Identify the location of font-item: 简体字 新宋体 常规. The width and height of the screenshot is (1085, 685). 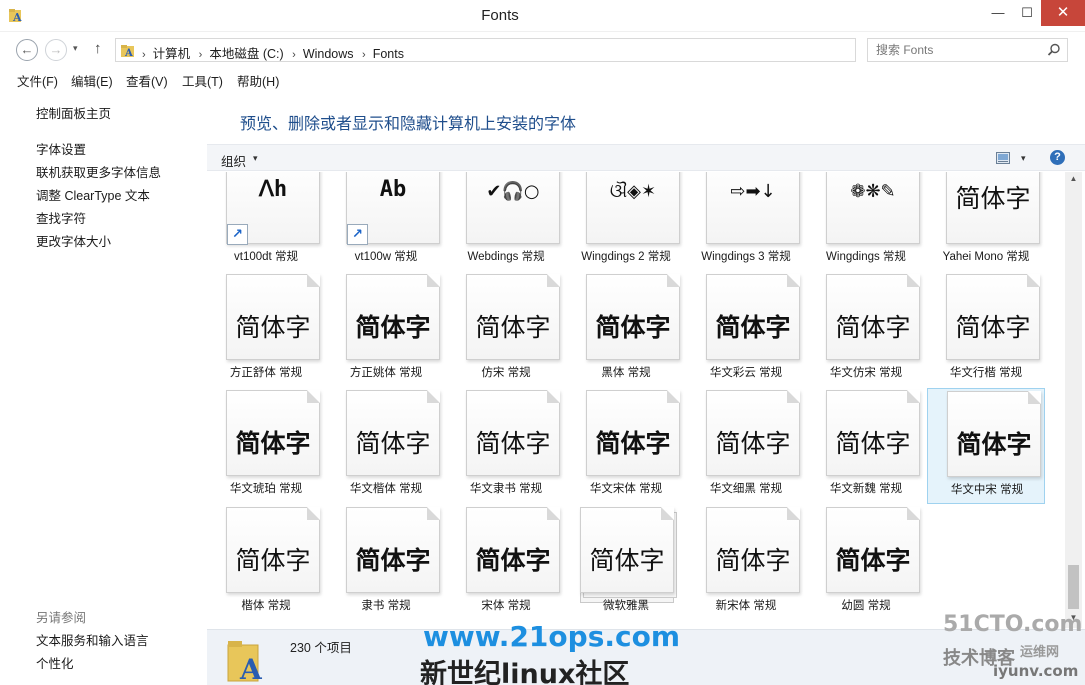
(746, 563).